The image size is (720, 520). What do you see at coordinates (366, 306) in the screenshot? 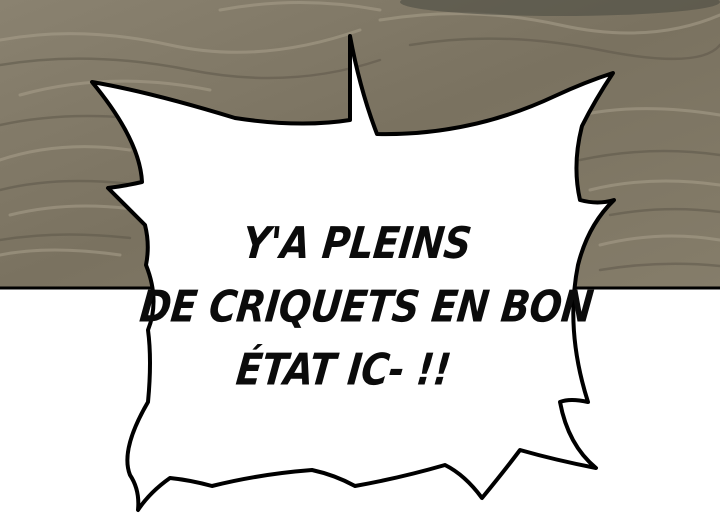
I see `speech-line-2: DE CRIQUETS EN BON` at bounding box center [366, 306].